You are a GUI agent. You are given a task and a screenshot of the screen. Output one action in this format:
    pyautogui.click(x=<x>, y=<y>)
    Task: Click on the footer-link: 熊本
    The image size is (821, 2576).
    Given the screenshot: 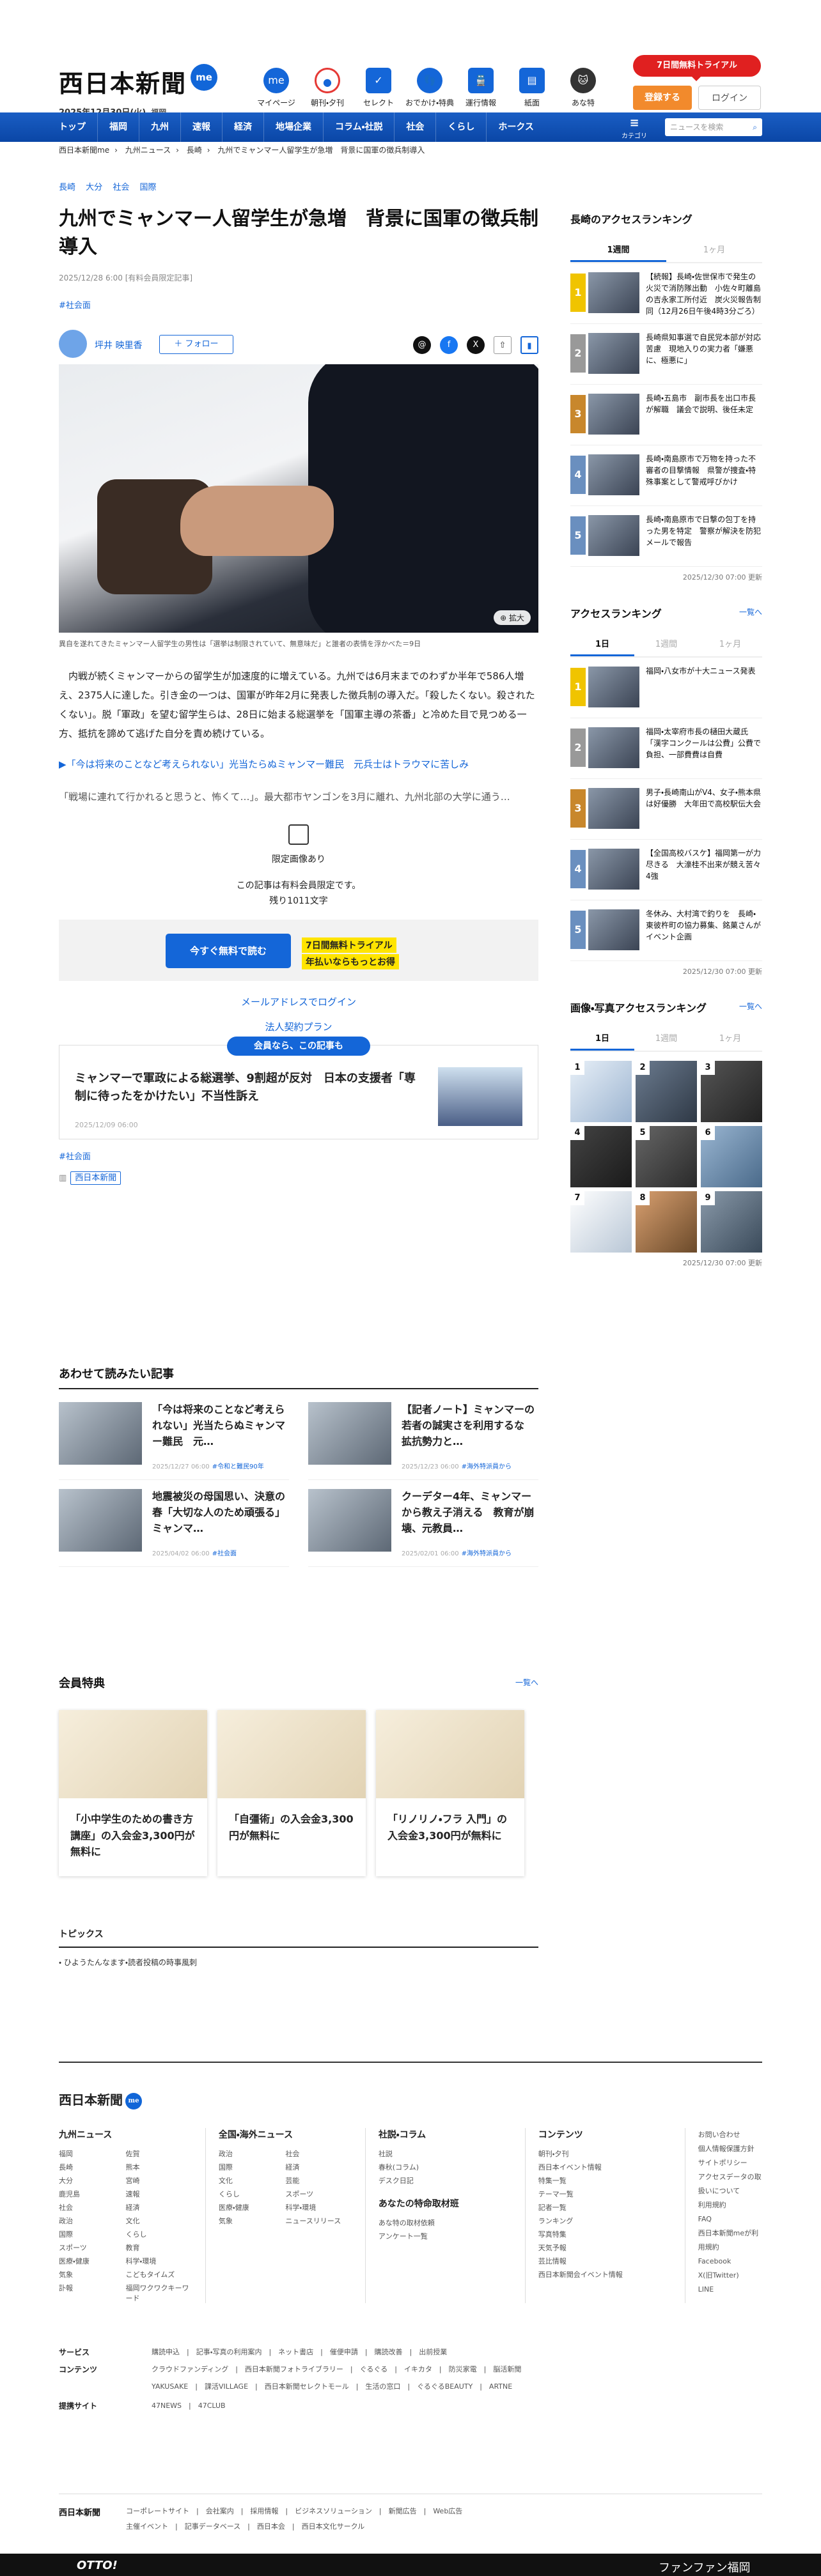 What is the action you would take?
    pyautogui.click(x=158, y=2167)
    